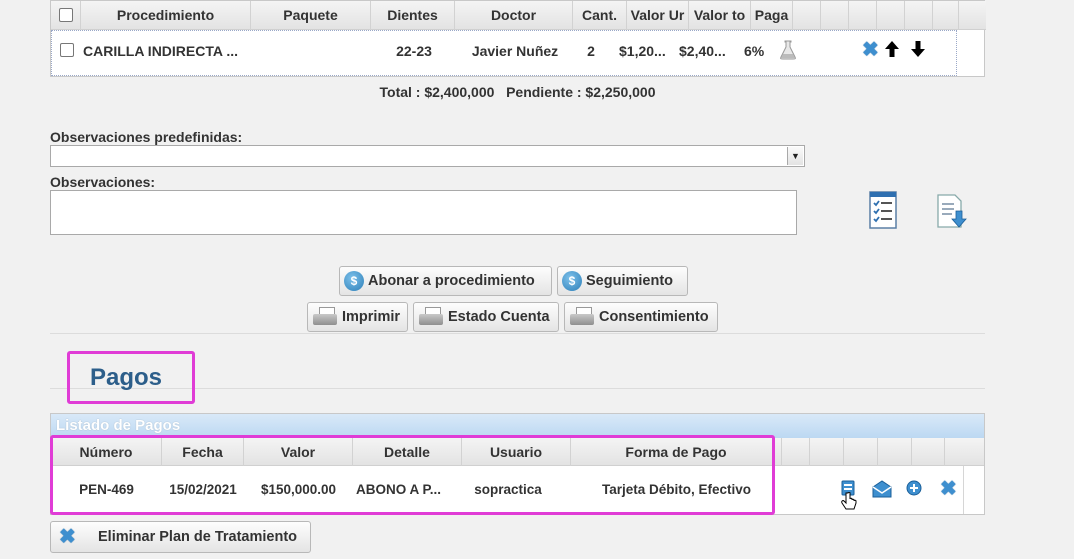  I want to click on col-procedimiento: Procedimiento, so click(166, 15).